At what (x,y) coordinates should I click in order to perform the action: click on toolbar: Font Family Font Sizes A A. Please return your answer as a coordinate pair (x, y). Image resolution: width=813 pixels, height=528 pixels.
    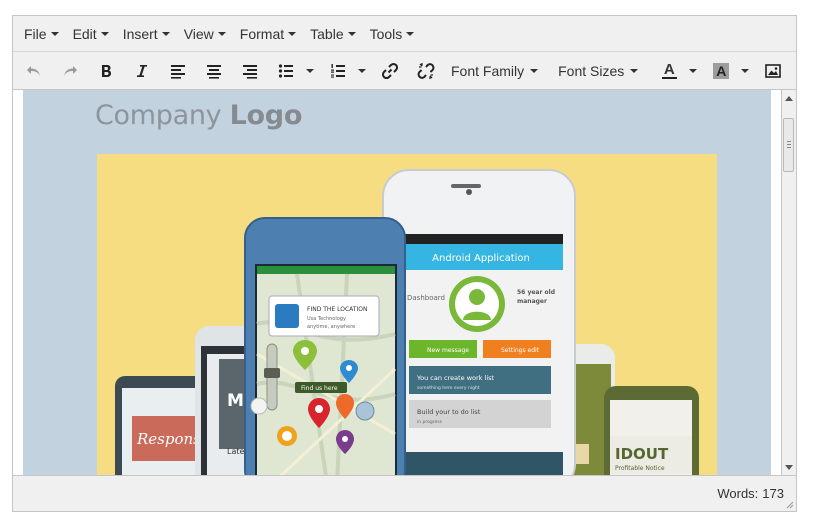
    Looking at the image, I should click on (404, 71).